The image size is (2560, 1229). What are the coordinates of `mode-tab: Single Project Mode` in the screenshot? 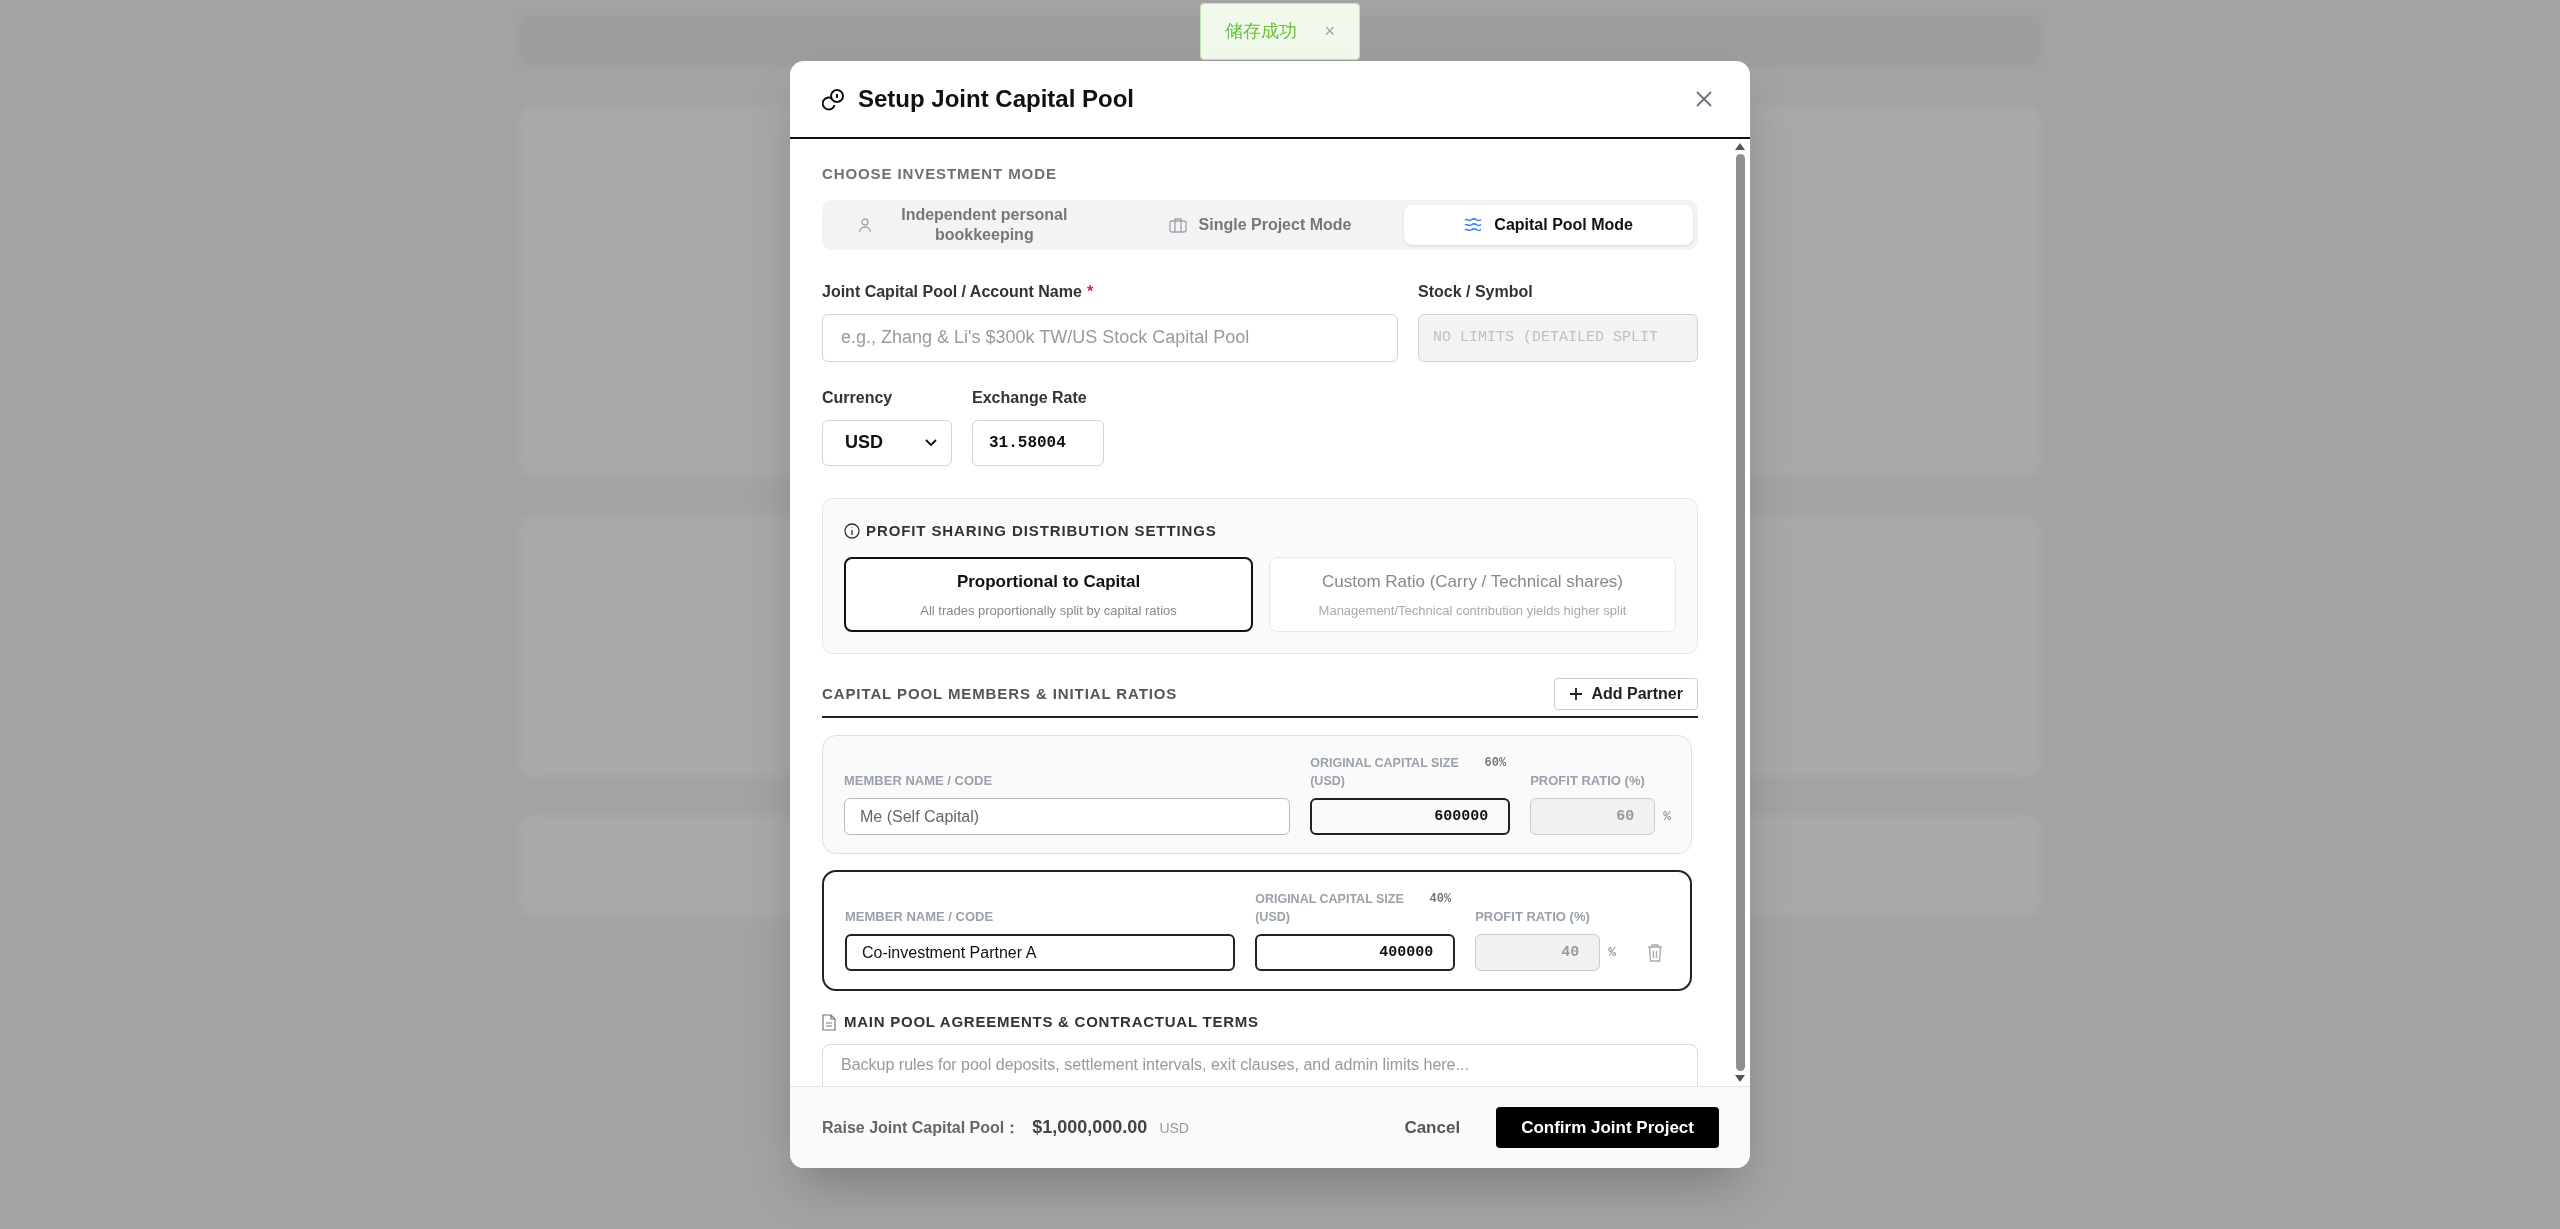 It's located at (1260, 224).